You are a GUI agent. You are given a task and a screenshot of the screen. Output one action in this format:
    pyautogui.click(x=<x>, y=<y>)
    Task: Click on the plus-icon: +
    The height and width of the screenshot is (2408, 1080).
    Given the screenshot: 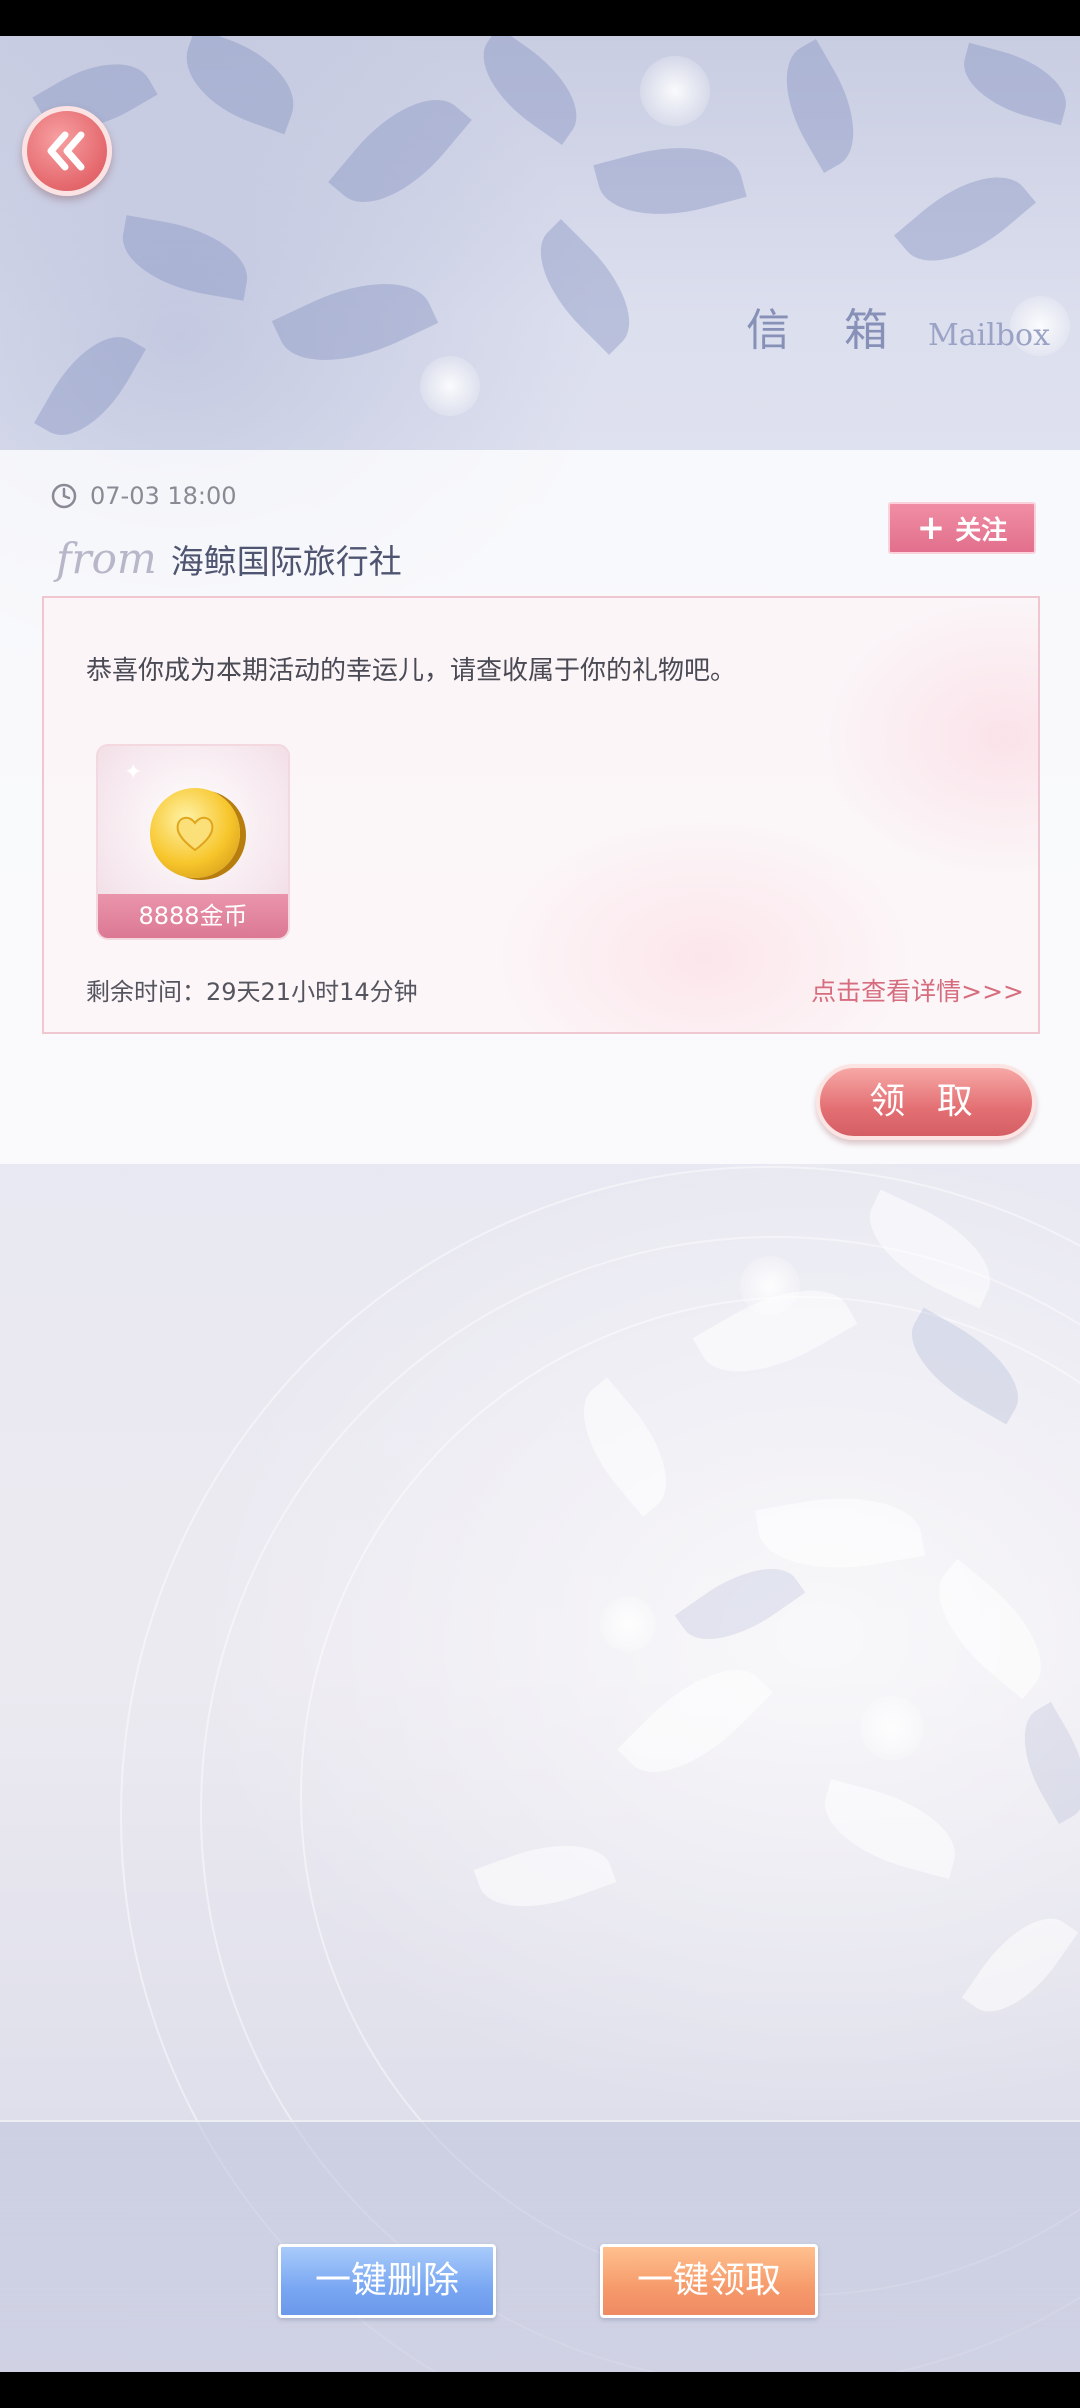 What is the action you would take?
    pyautogui.click(x=931, y=528)
    